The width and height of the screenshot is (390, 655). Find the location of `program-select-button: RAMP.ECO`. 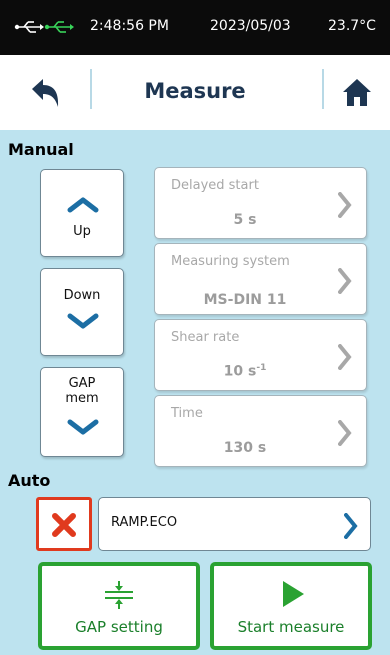

program-select-button: RAMP.ECO is located at coordinates (234, 524).